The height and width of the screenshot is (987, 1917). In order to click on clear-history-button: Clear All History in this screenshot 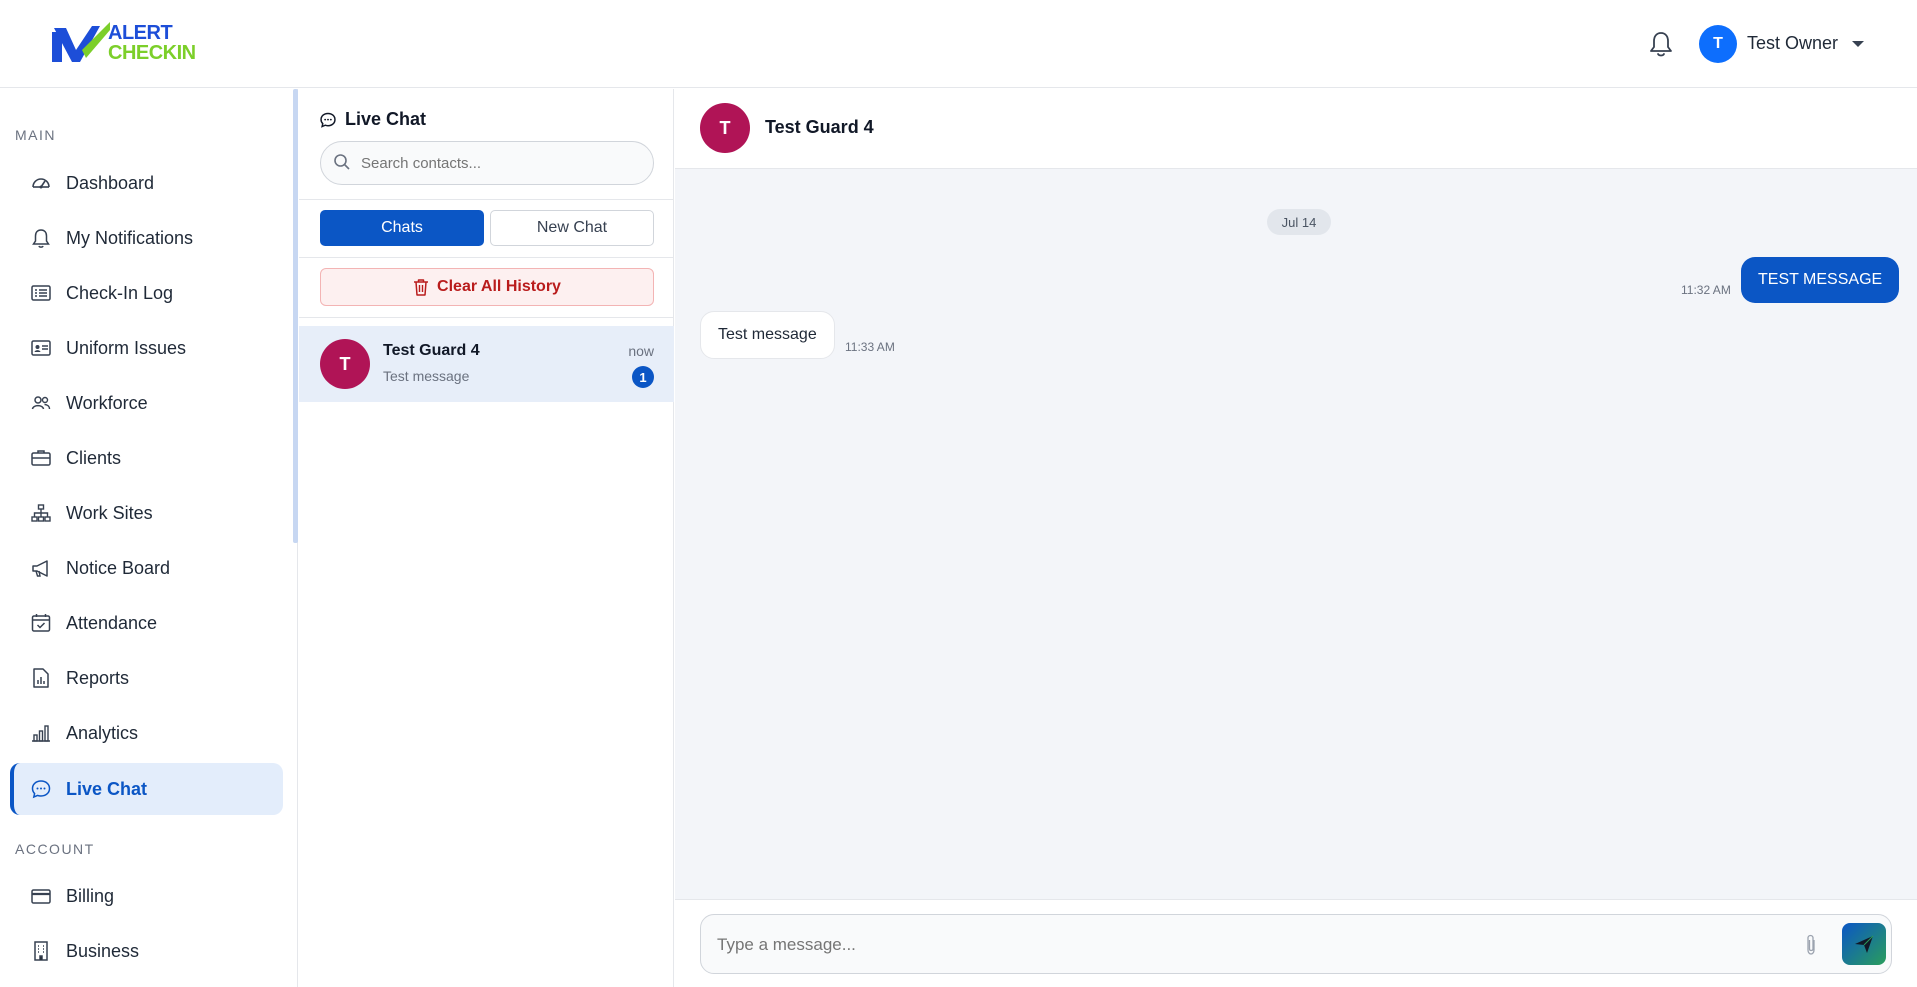, I will do `click(487, 287)`.